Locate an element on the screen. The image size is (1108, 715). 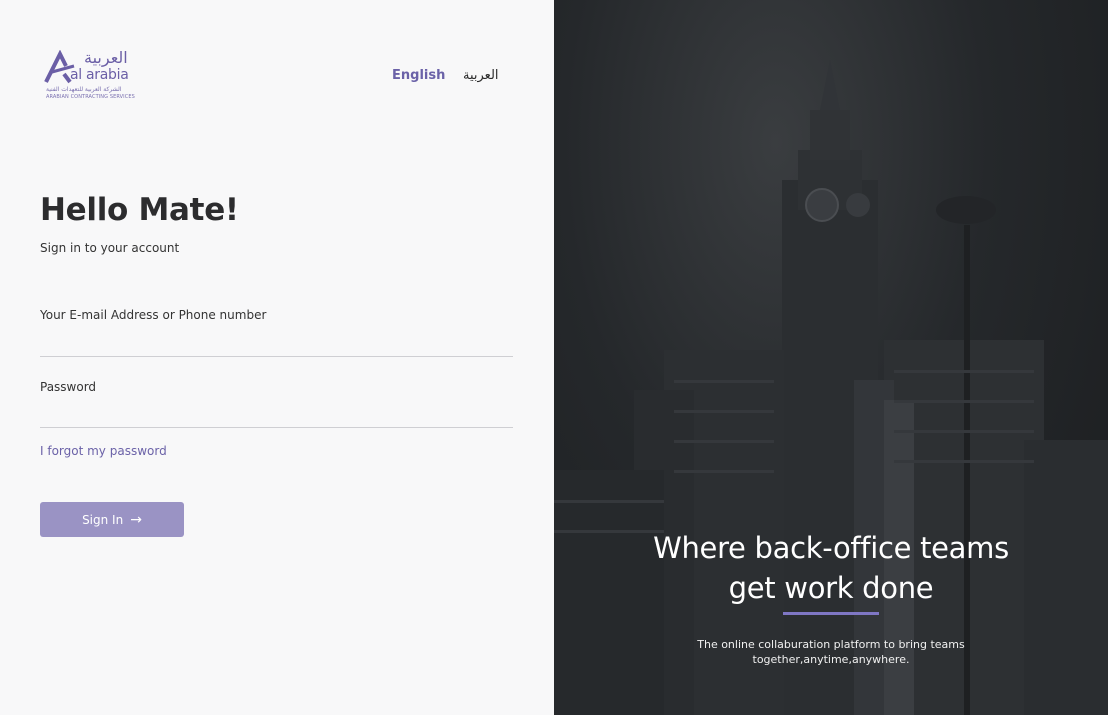
language-english-link: English is located at coordinates (418, 75).